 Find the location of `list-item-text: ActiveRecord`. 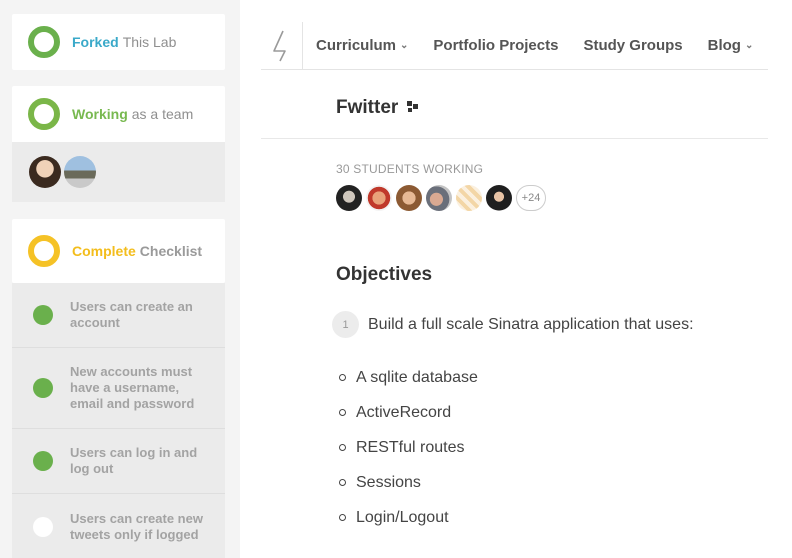

list-item-text: ActiveRecord is located at coordinates (404, 412).